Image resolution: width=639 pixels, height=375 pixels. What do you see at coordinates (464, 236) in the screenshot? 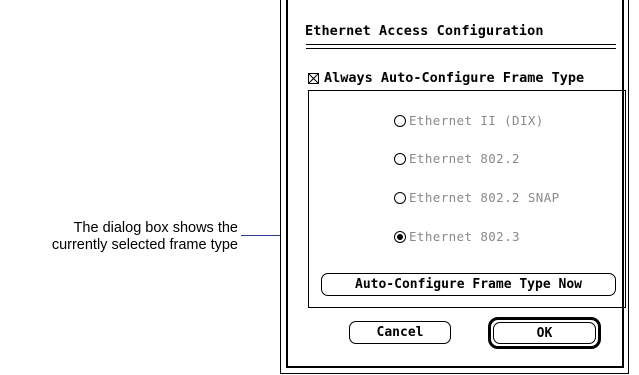
I see `frame-type-label: Ethernet 802.3` at bounding box center [464, 236].